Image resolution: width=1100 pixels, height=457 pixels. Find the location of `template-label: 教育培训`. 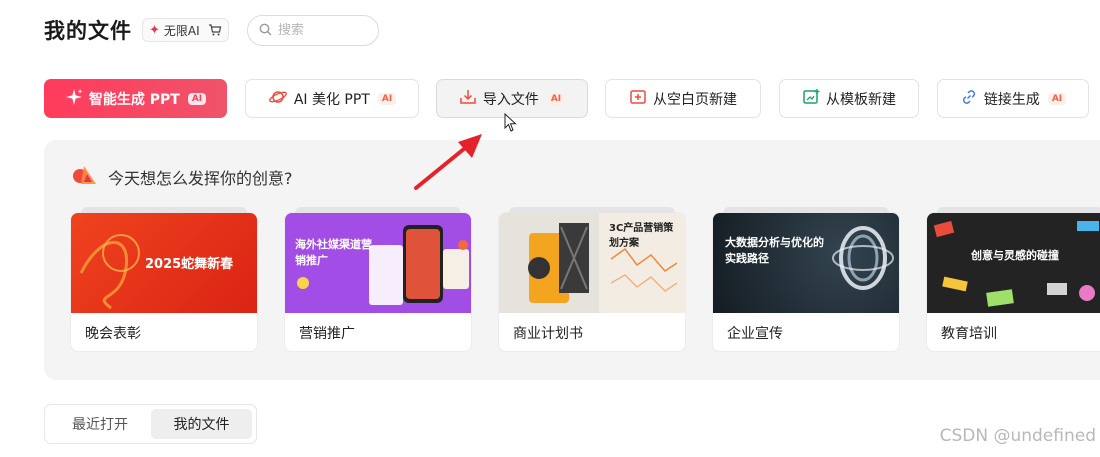

template-label: 教育培训 is located at coordinates (969, 333).